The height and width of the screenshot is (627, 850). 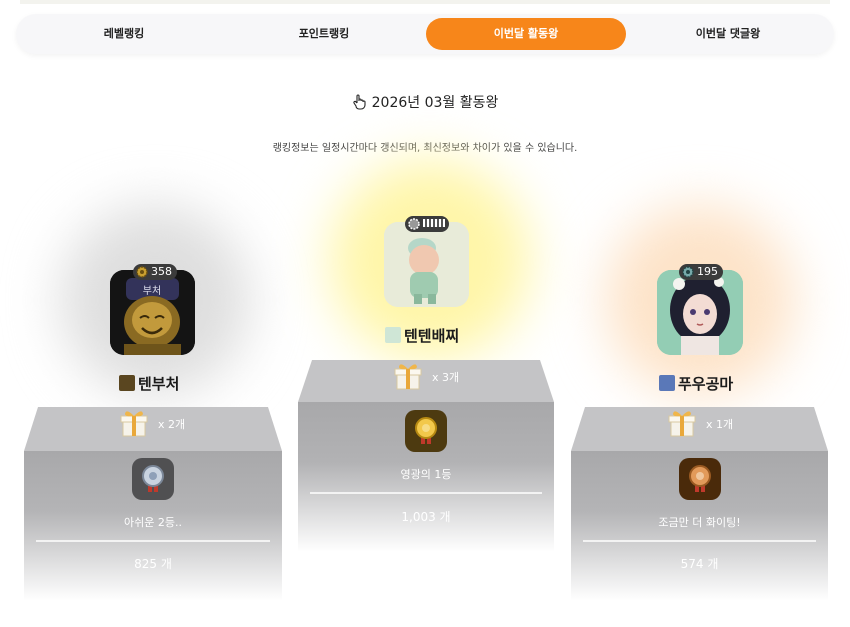 What do you see at coordinates (699, 564) in the screenshot?
I see `rank3-count: 574 개` at bounding box center [699, 564].